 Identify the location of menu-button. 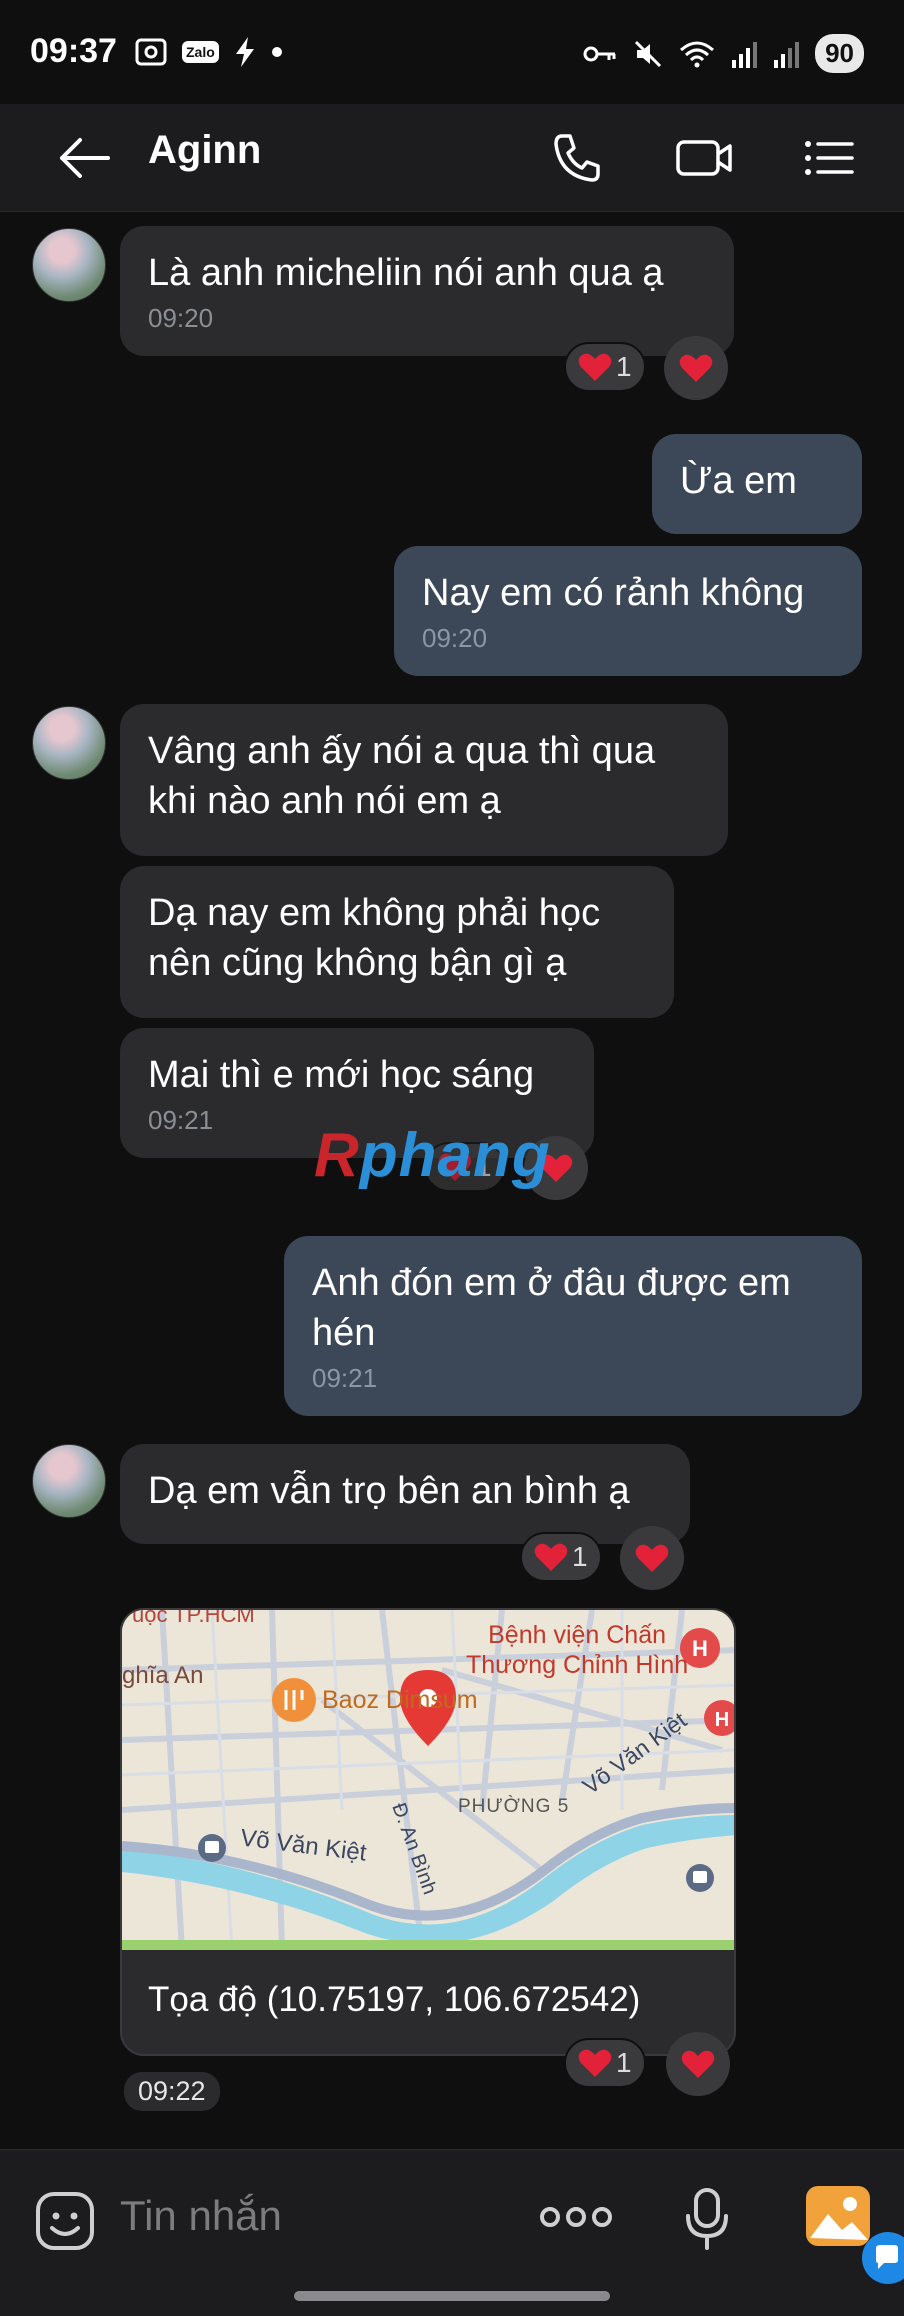
(828, 158).